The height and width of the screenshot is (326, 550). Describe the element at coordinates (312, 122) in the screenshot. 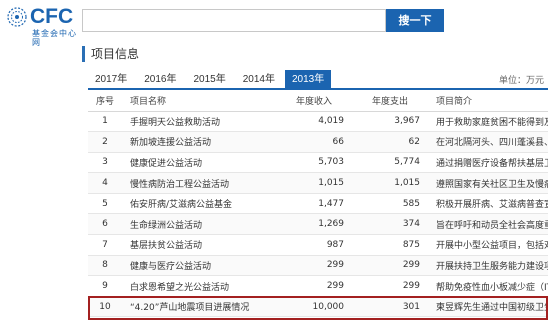

I see `cell-income: 4,019` at that location.